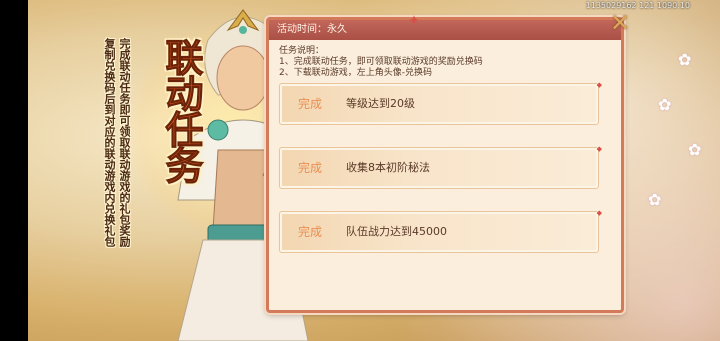 This screenshot has height=341, width=720. I want to click on device-watermark: 1135029162 121 1090.10, so click(637, 5).